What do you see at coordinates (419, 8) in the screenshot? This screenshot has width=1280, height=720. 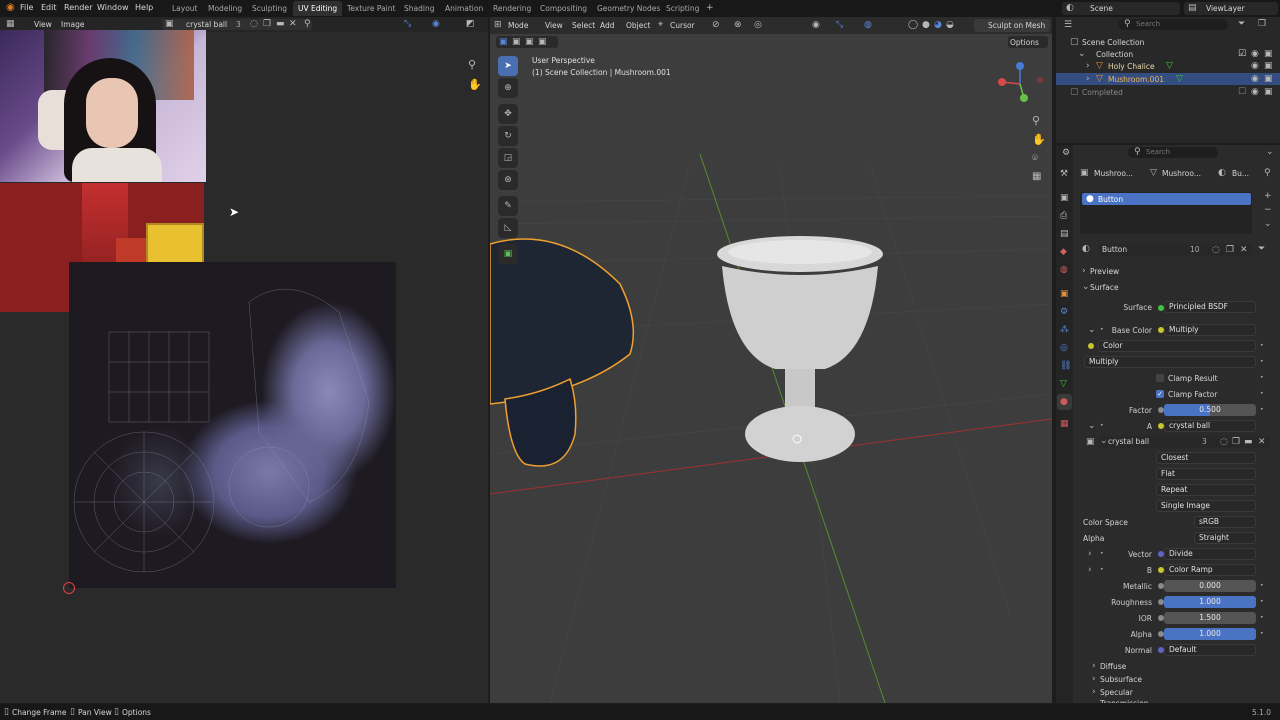 I see `tab-shading: Shading` at bounding box center [419, 8].